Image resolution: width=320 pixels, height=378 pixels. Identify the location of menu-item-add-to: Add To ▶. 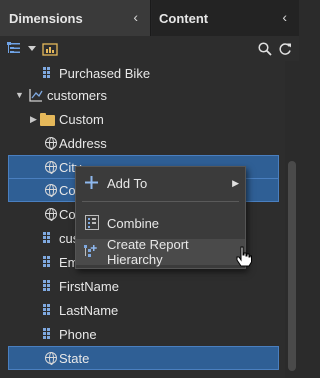
(160, 183).